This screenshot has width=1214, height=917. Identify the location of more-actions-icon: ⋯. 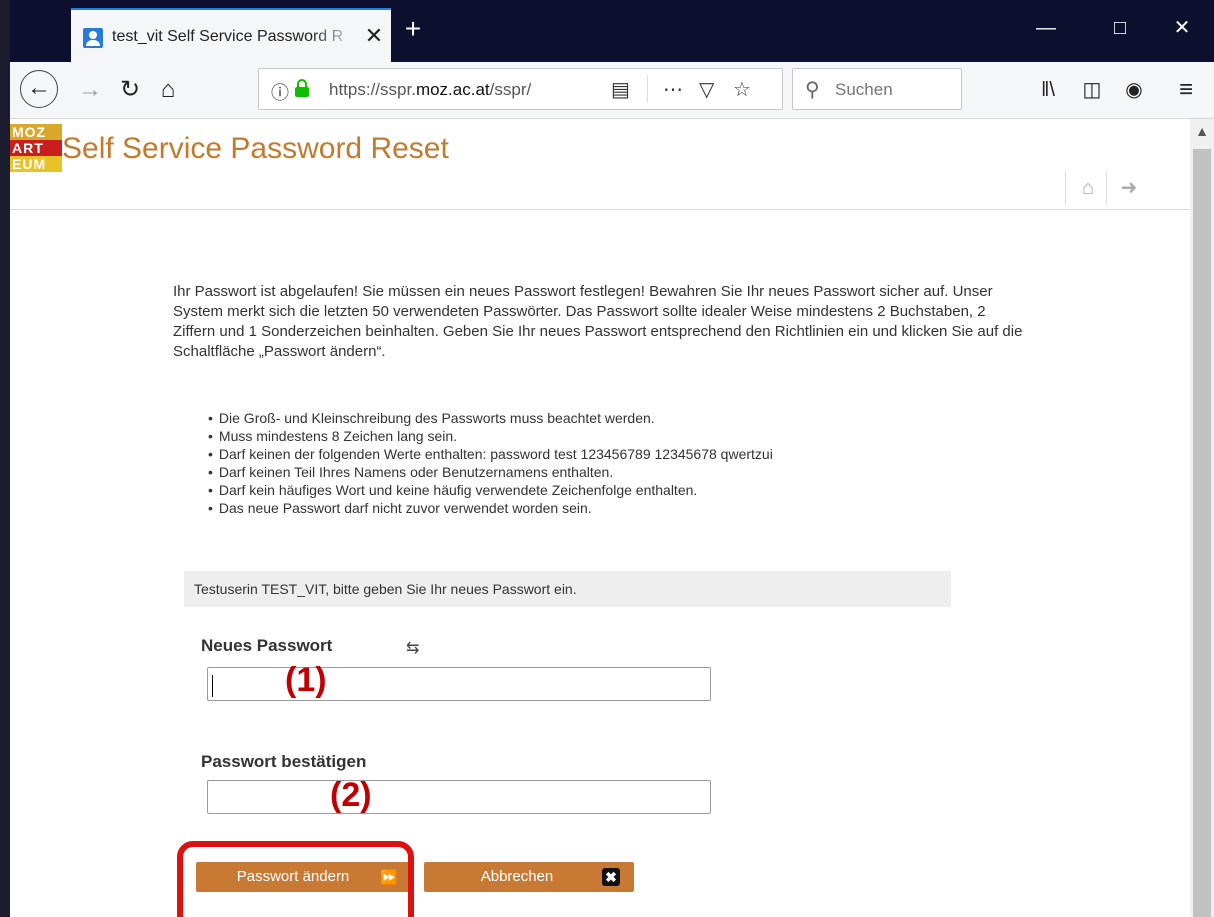
(673, 89).